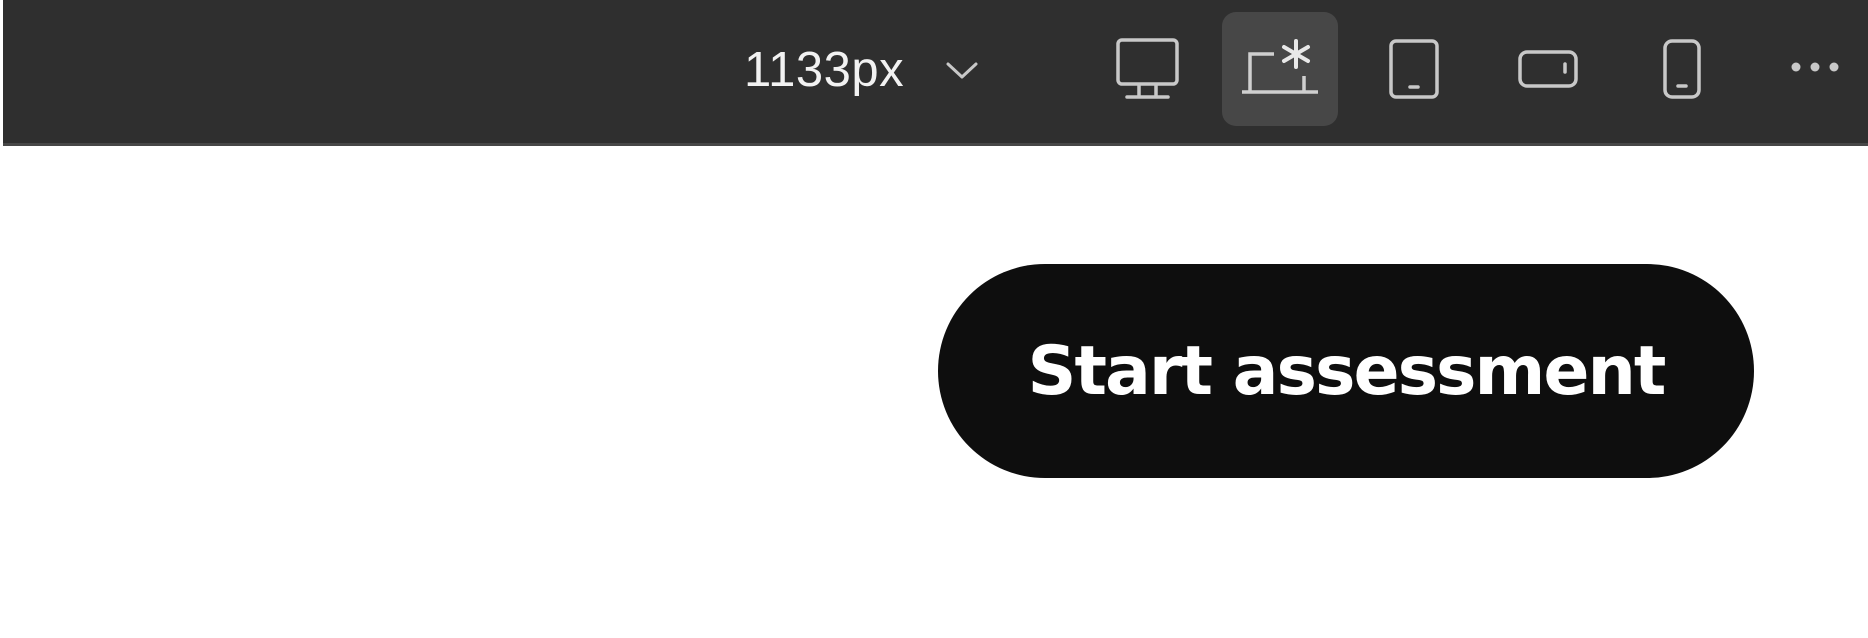 The height and width of the screenshot is (638, 1868). I want to click on mobile-landscape-icon, so click(1548, 69).